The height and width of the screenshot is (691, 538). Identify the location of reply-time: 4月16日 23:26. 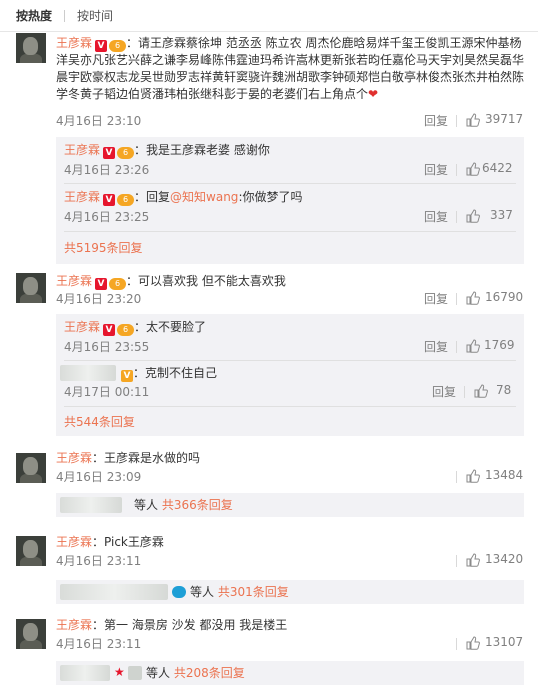
(107, 170).